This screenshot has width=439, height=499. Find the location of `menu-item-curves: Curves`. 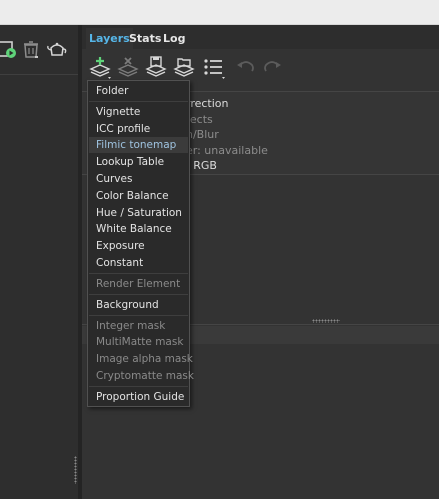

menu-item-curves: Curves is located at coordinates (138, 179).